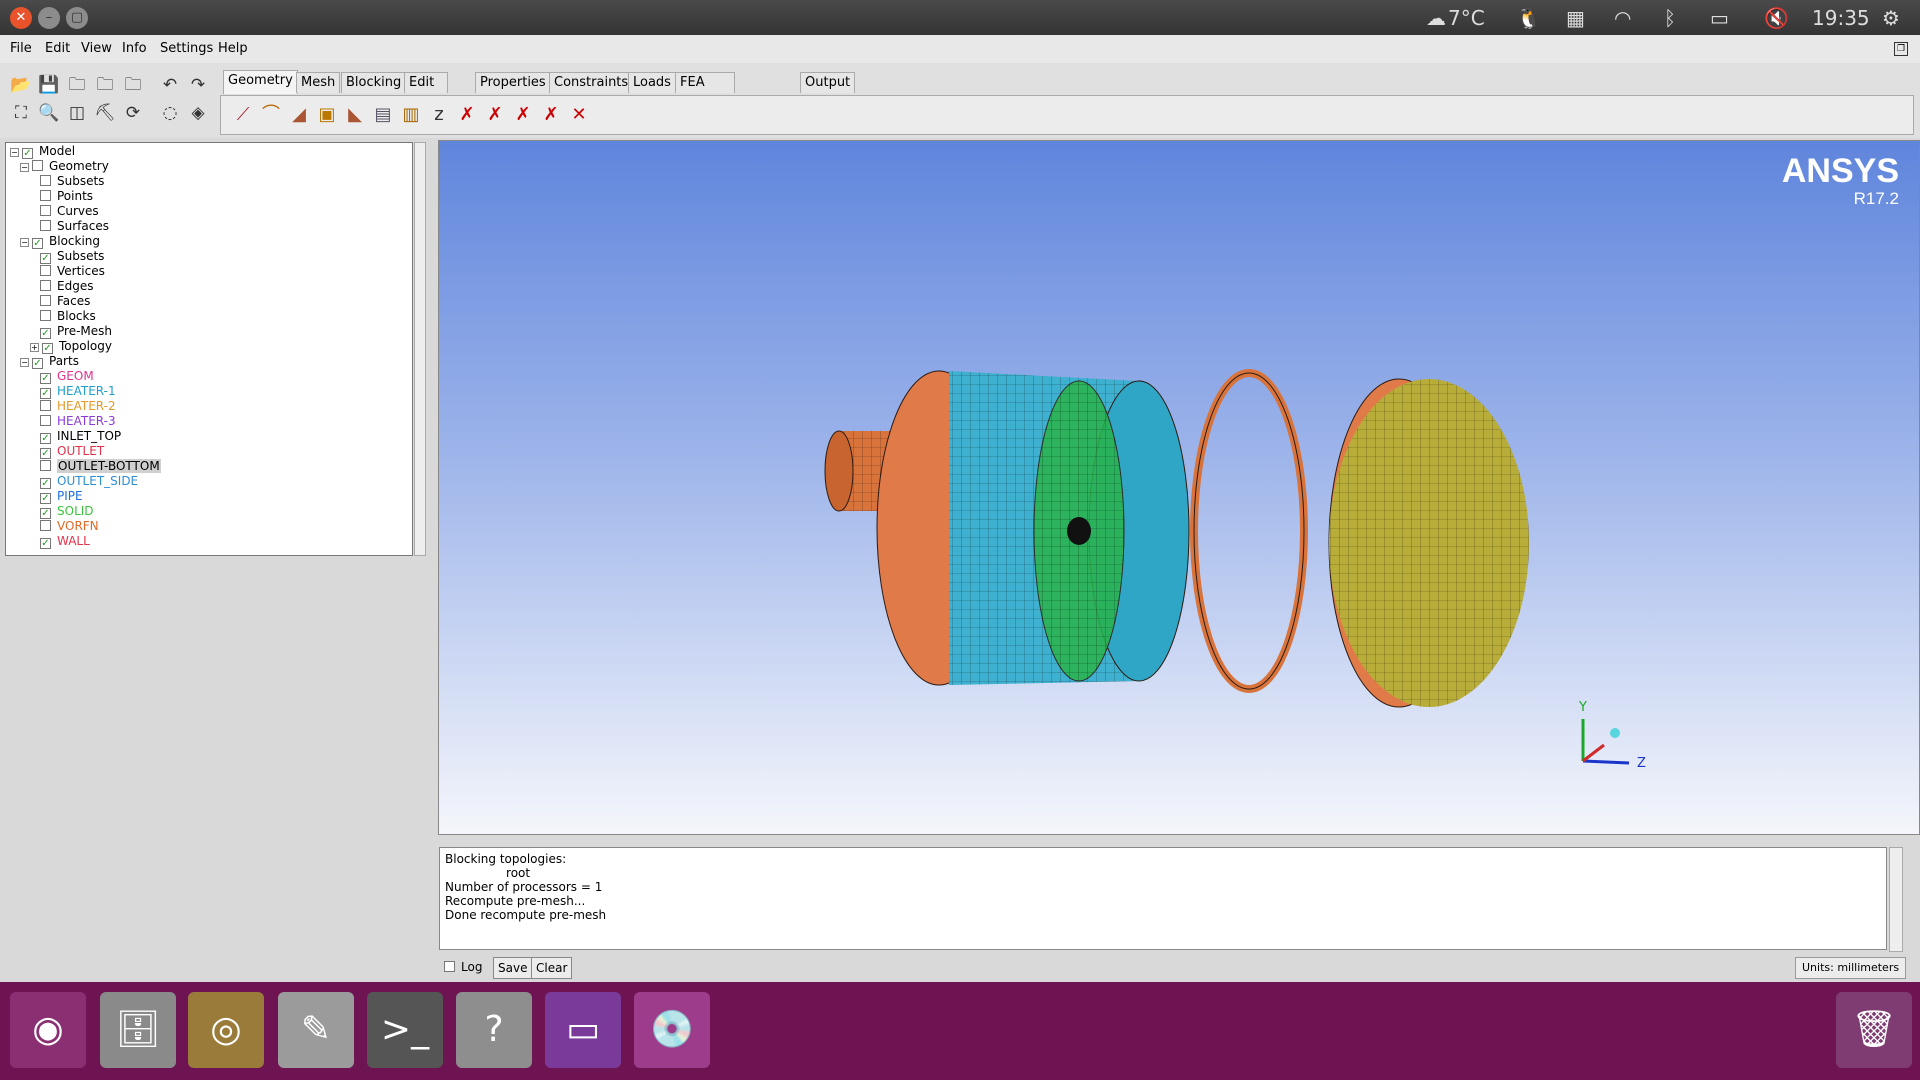 The image size is (1920, 1080). I want to click on create-curve-icon: ⌒, so click(271, 115).